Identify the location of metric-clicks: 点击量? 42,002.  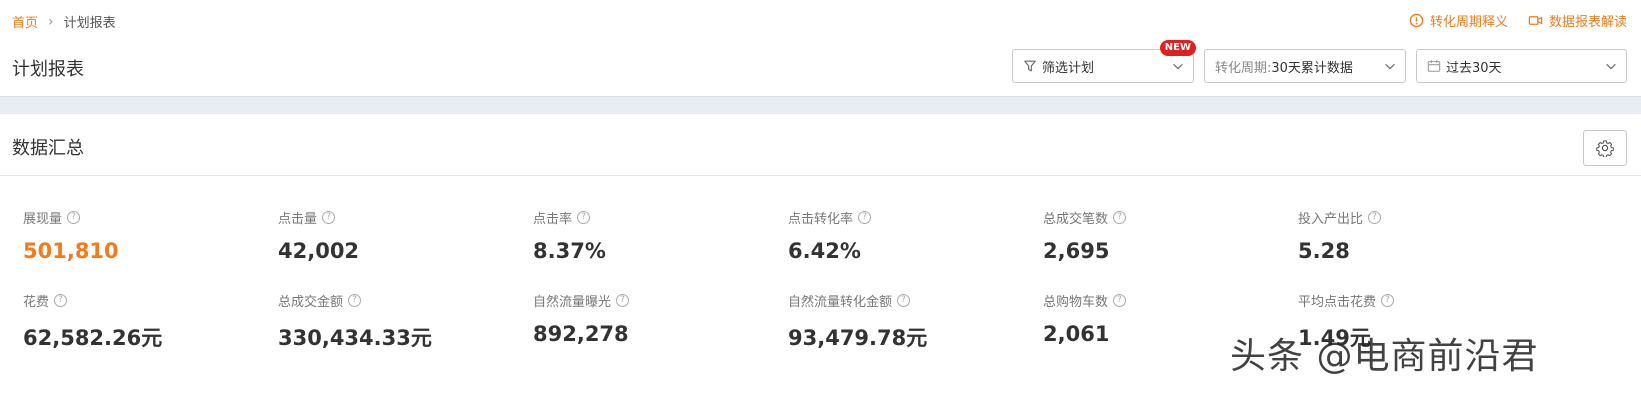
(405, 235).